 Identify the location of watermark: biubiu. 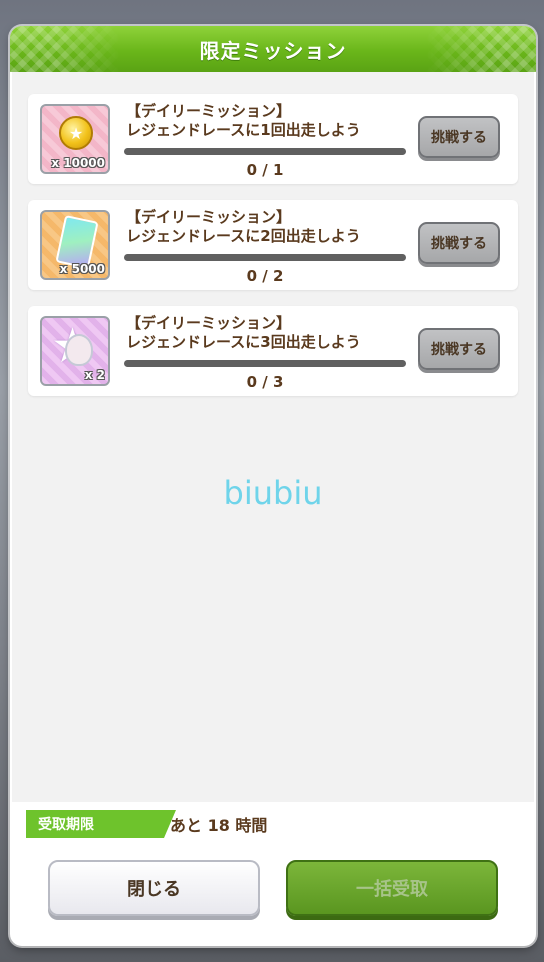
(273, 493).